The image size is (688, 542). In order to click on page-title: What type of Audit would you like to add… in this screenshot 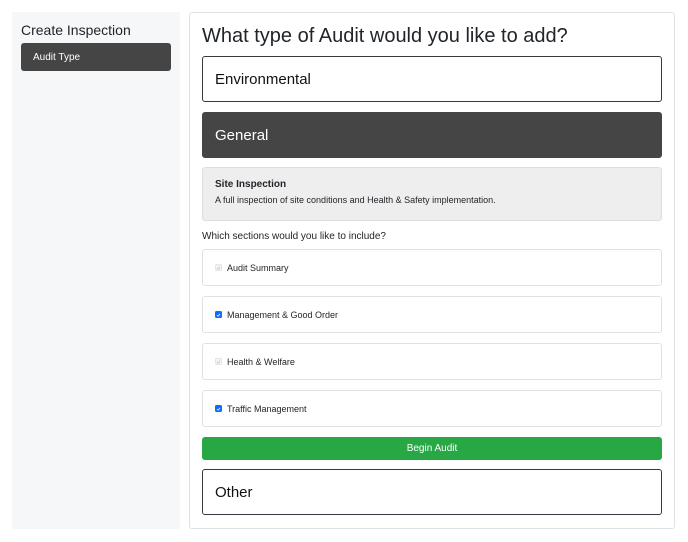, I will do `click(385, 36)`.